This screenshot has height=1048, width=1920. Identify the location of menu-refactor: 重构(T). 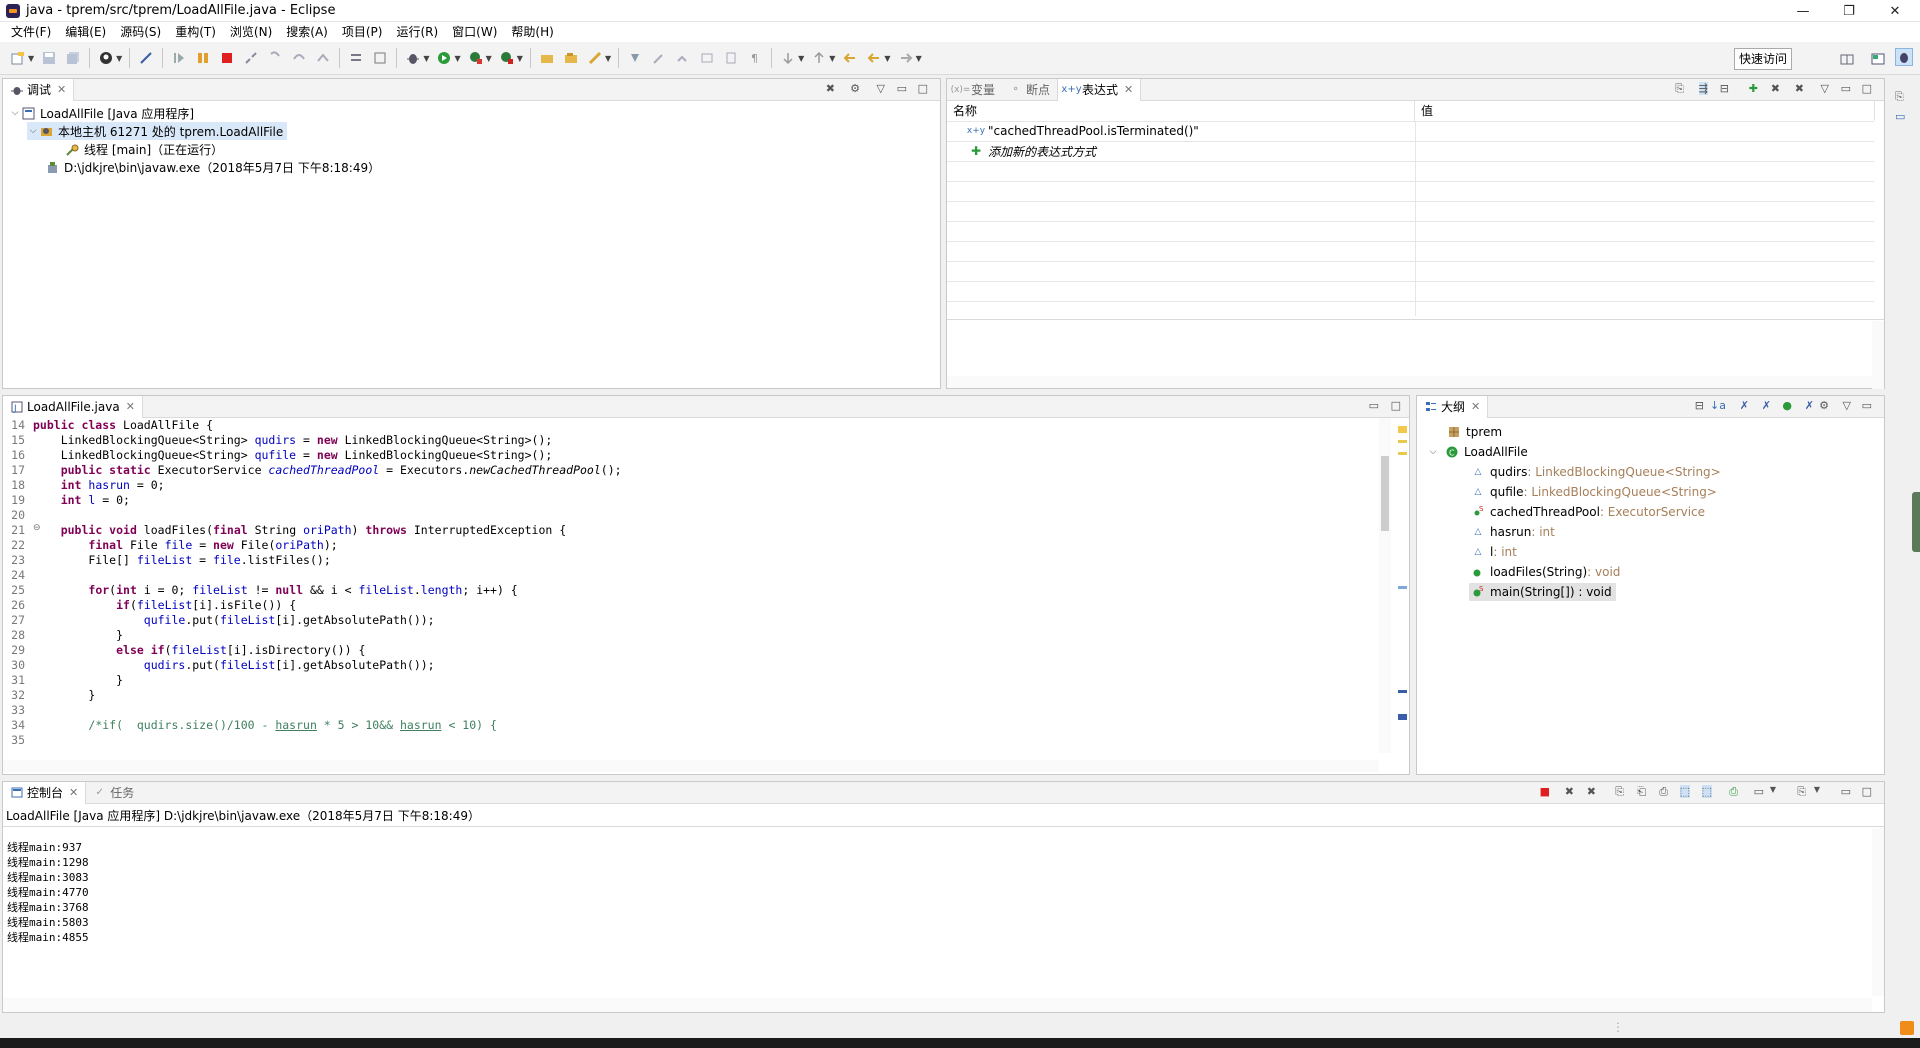
(195, 32).